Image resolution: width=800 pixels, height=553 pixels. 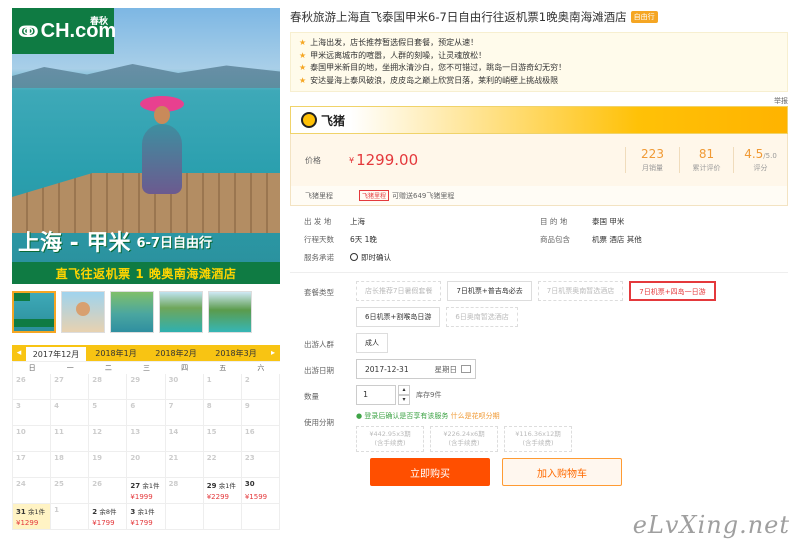 I want to click on day-number: 28, so click(x=97, y=380).